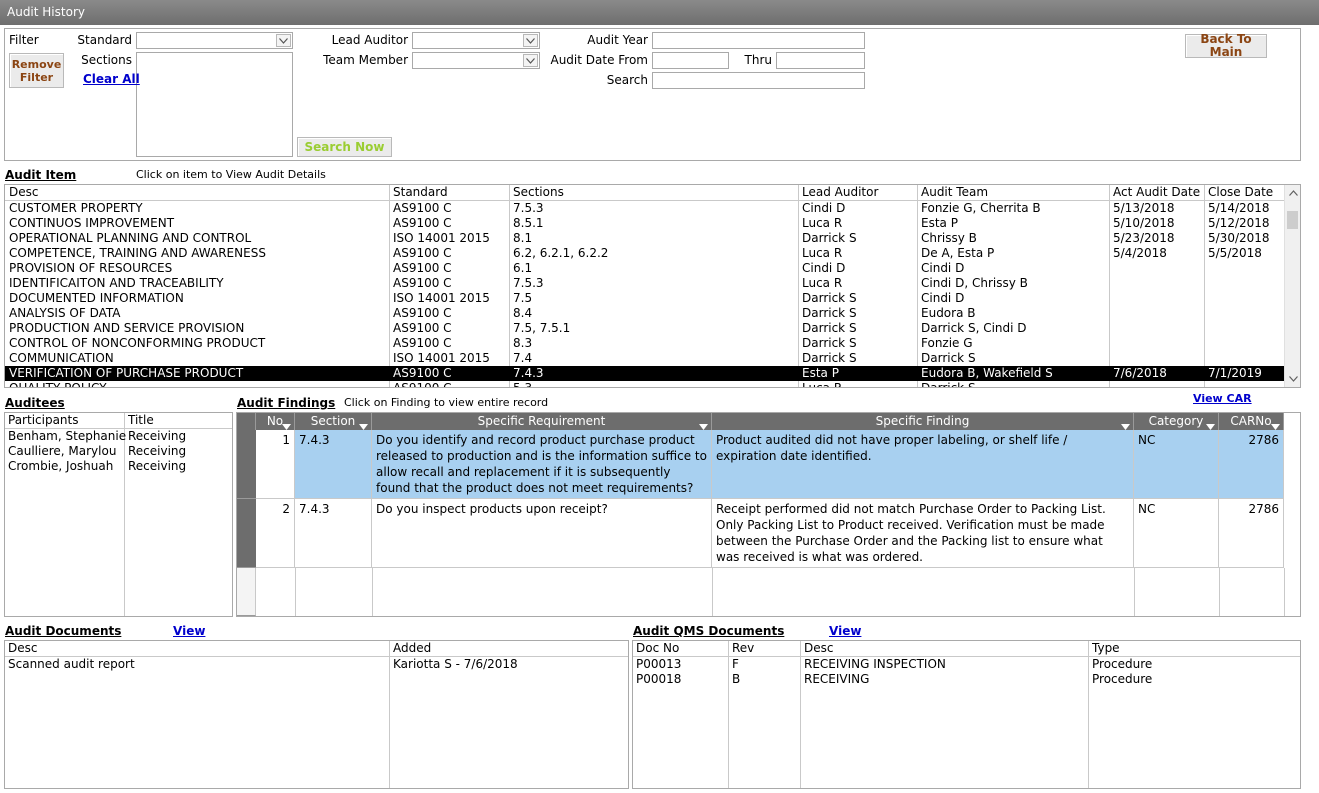  I want to click on findings-column-header: CARNo, so click(1251, 421).